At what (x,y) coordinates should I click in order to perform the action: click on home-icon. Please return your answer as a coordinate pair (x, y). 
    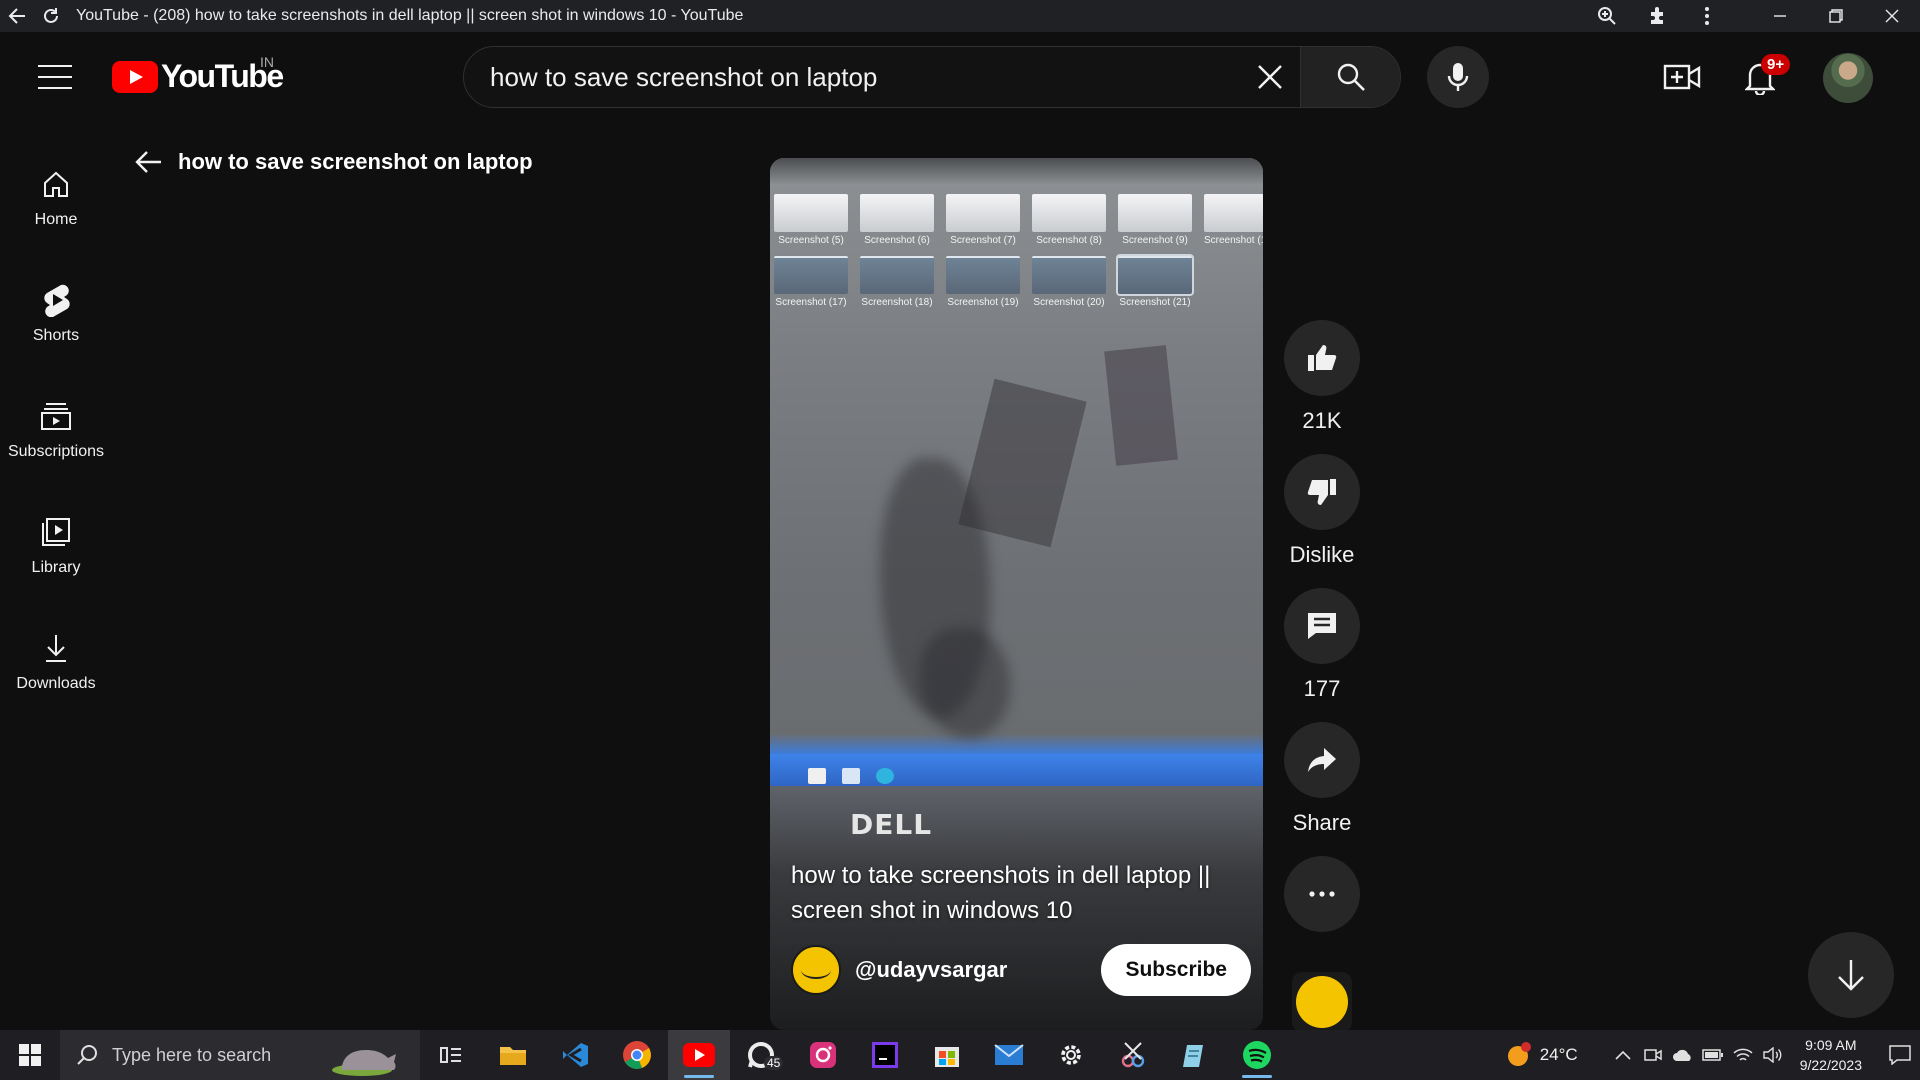
    Looking at the image, I should click on (56, 184).